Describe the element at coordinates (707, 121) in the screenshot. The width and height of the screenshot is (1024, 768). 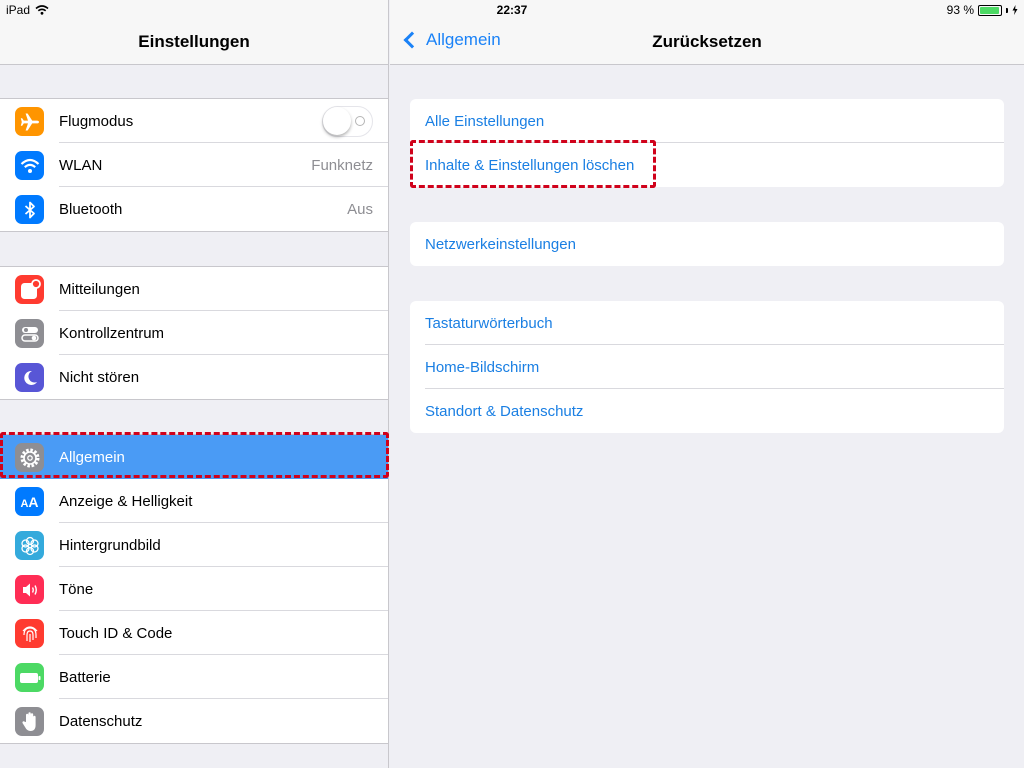
I see `reset-alle-einstellungen: Alle Einstellungen` at that location.